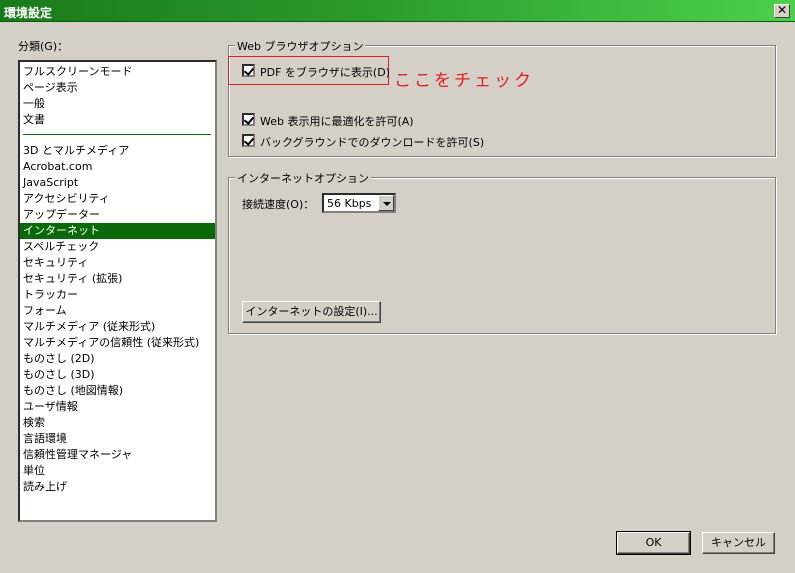 Image resolution: width=795 pixels, height=573 pixels. I want to click on list-item: 読み上げ, so click(117, 487).